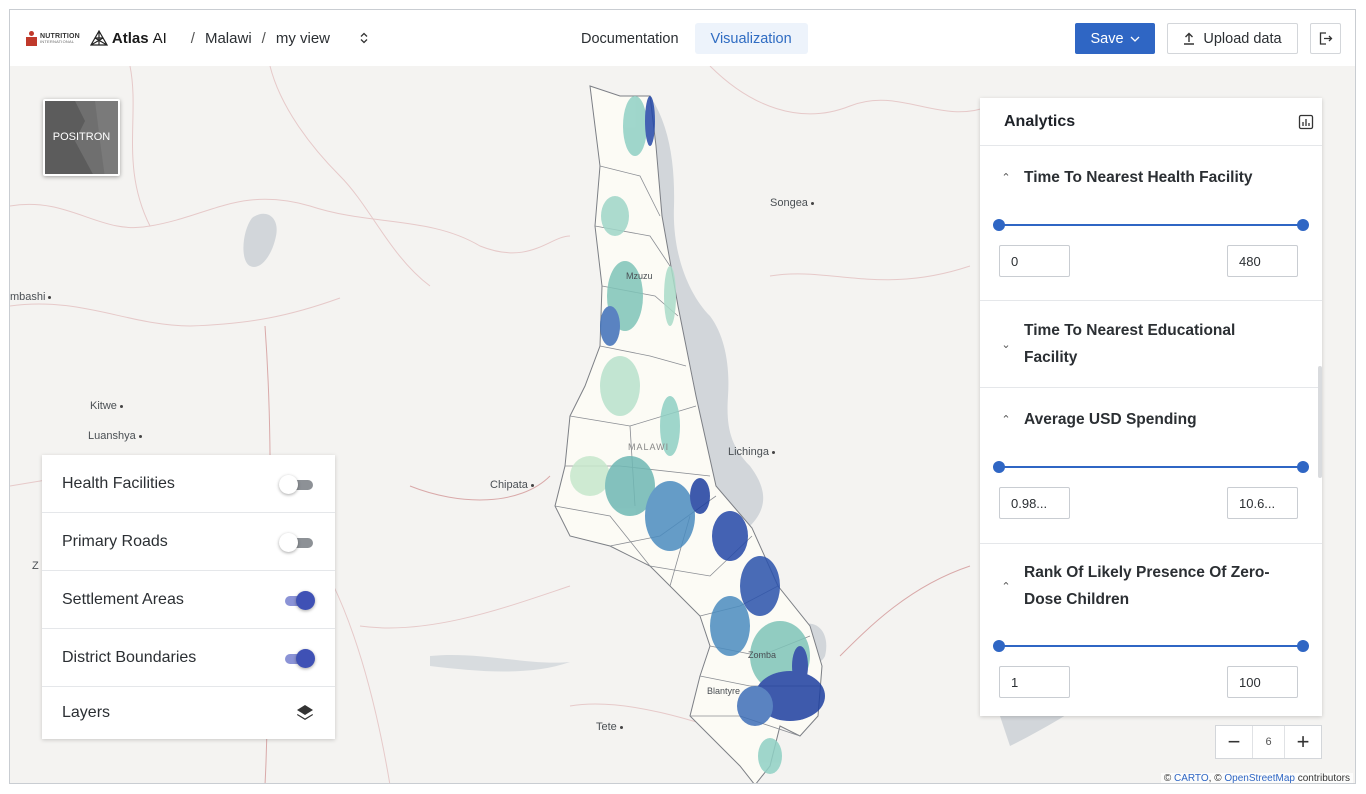 The width and height of the screenshot is (1366, 794). I want to click on basemap-switcher: POSITRON, so click(81, 137).